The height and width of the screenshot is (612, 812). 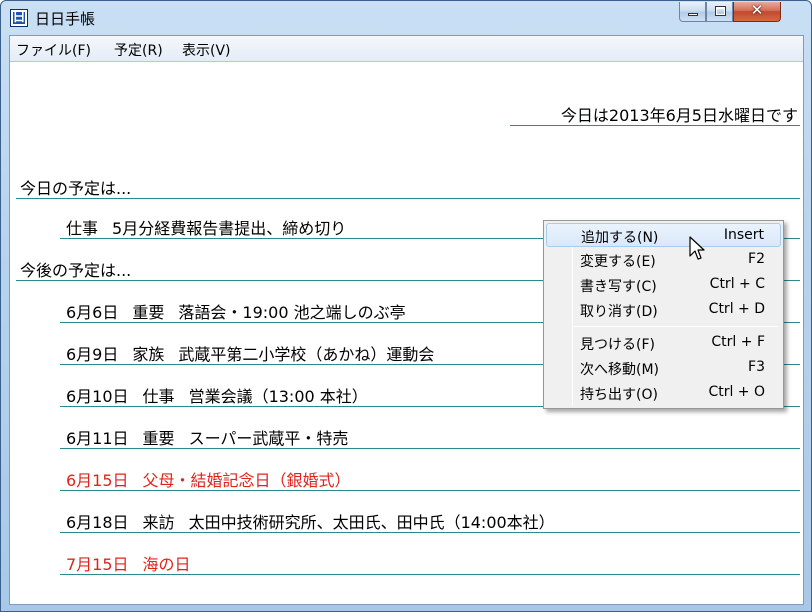 I want to click on entry-category: 海の日, so click(x=166, y=564).